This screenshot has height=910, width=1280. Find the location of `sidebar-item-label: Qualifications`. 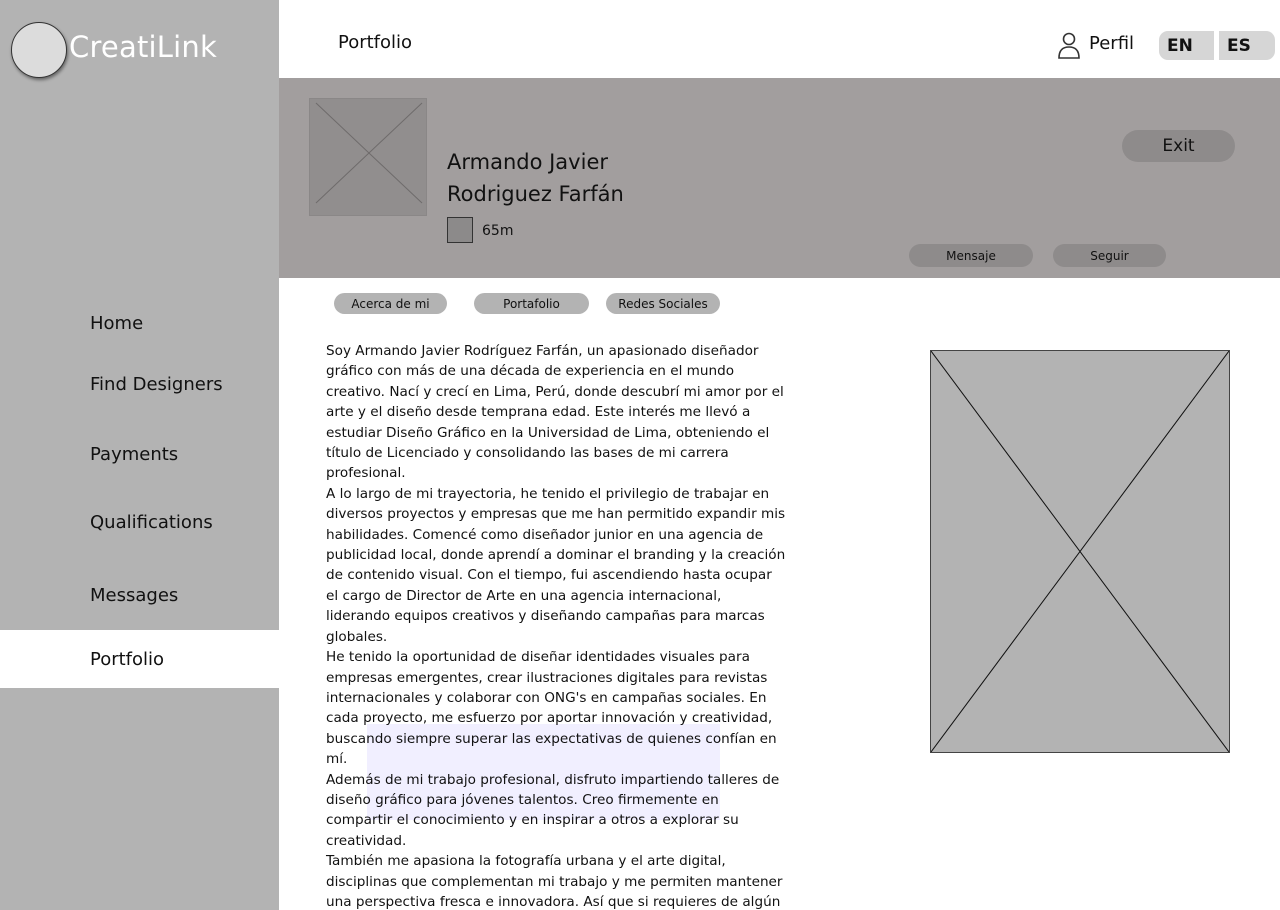

sidebar-item-label: Qualifications is located at coordinates (151, 522).